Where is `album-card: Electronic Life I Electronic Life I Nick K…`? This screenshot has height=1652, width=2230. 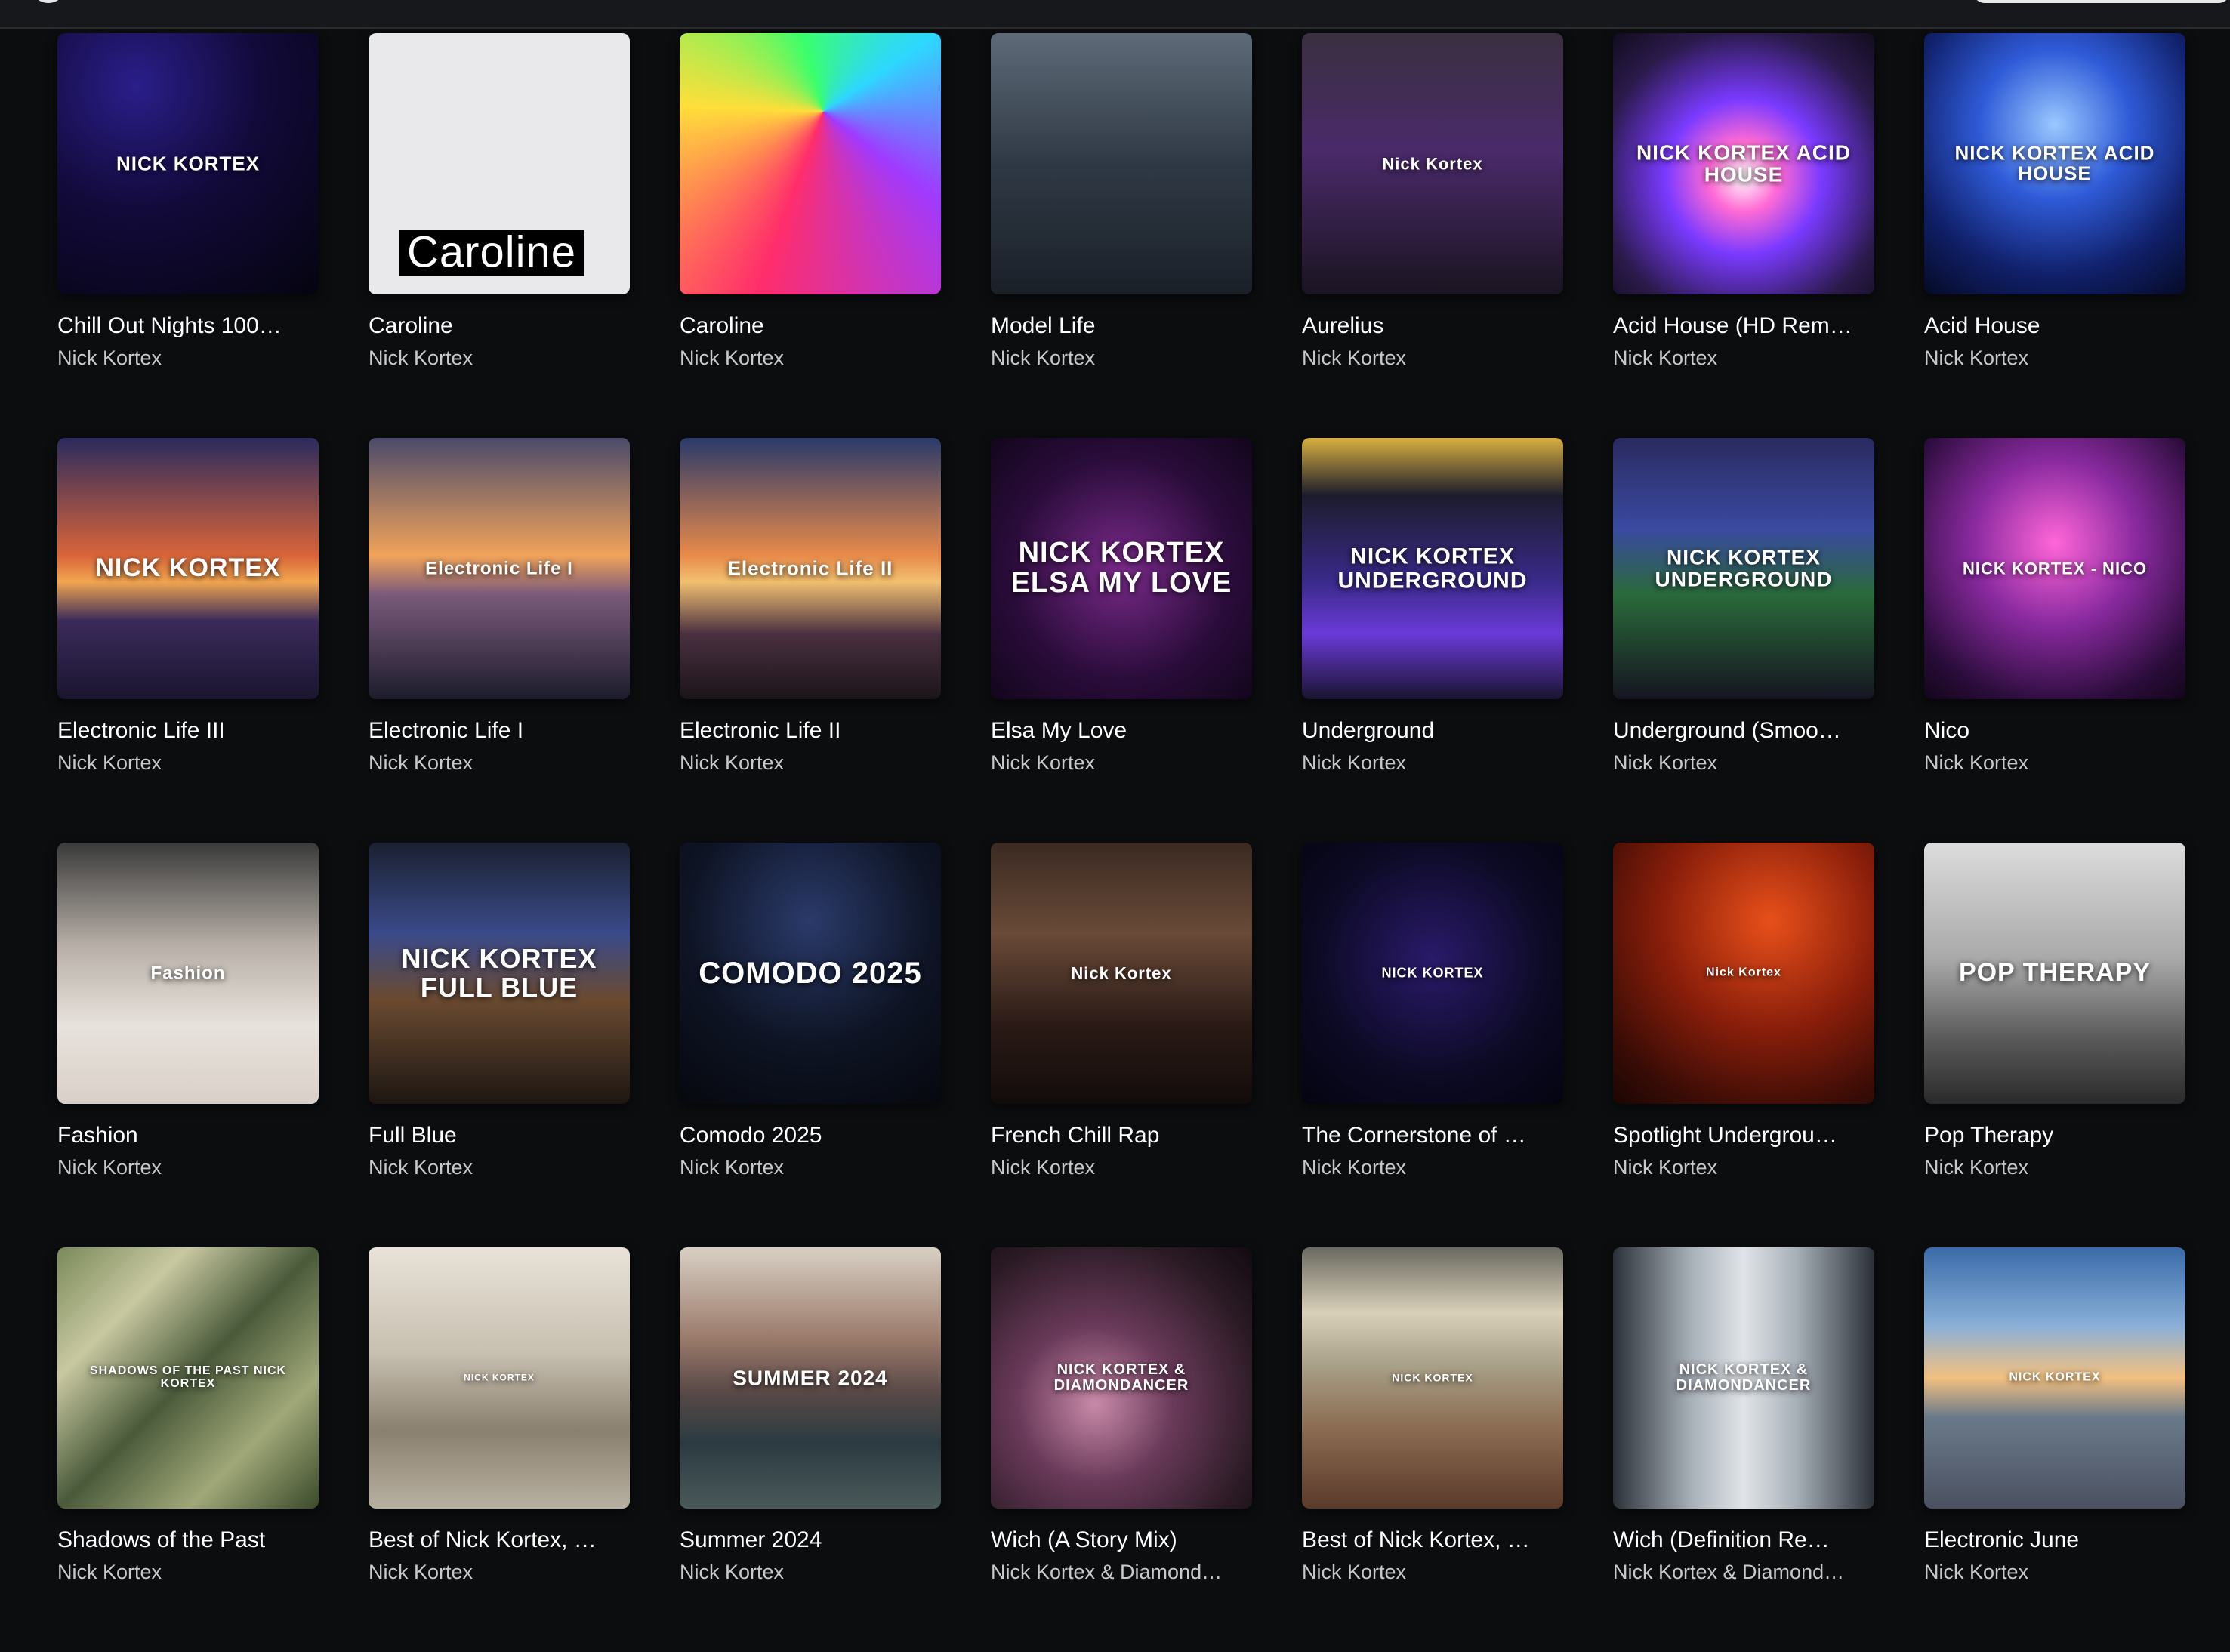 album-card: Electronic Life I Electronic Life I Nick K… is located at coordinates (500, 641).